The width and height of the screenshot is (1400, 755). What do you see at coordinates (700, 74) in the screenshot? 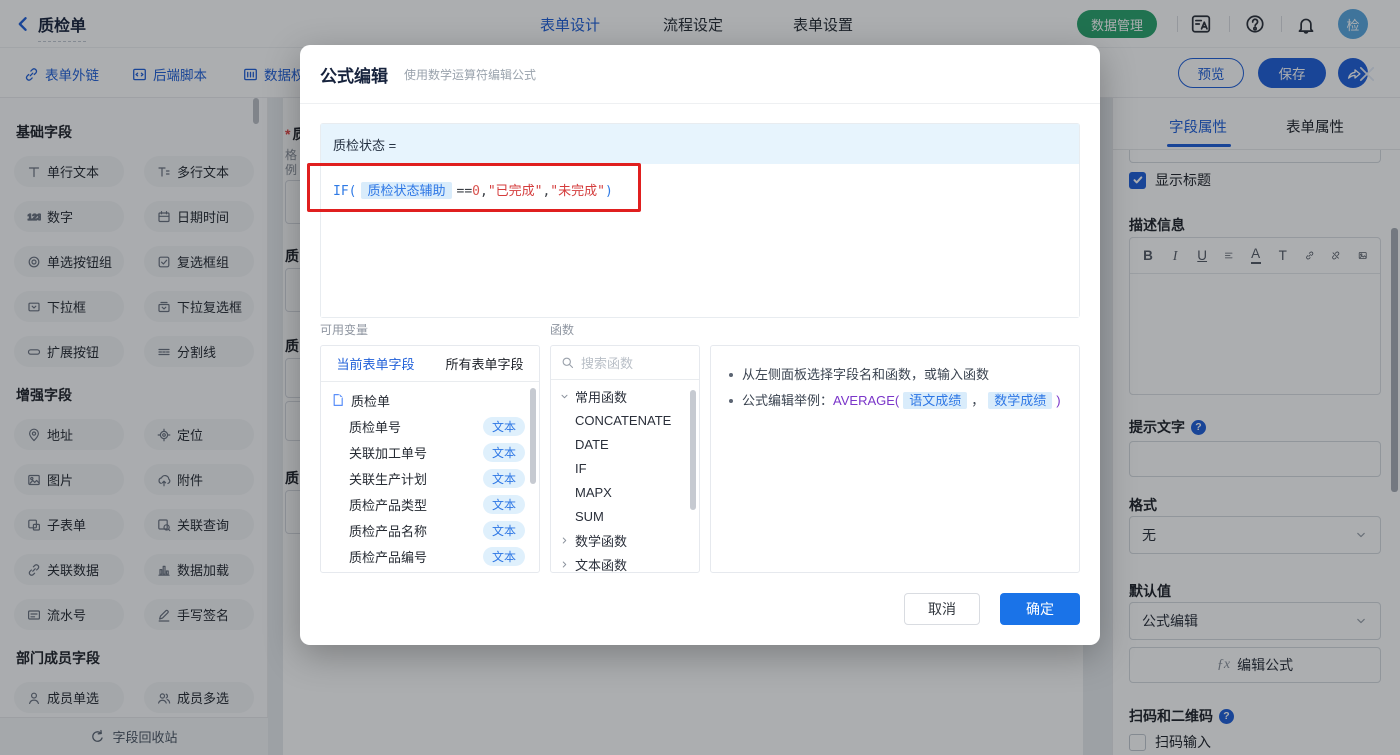
I see `dialog-header: 公式编辑 使用数学运算符编辑公式` at bounding box center [700, 74].